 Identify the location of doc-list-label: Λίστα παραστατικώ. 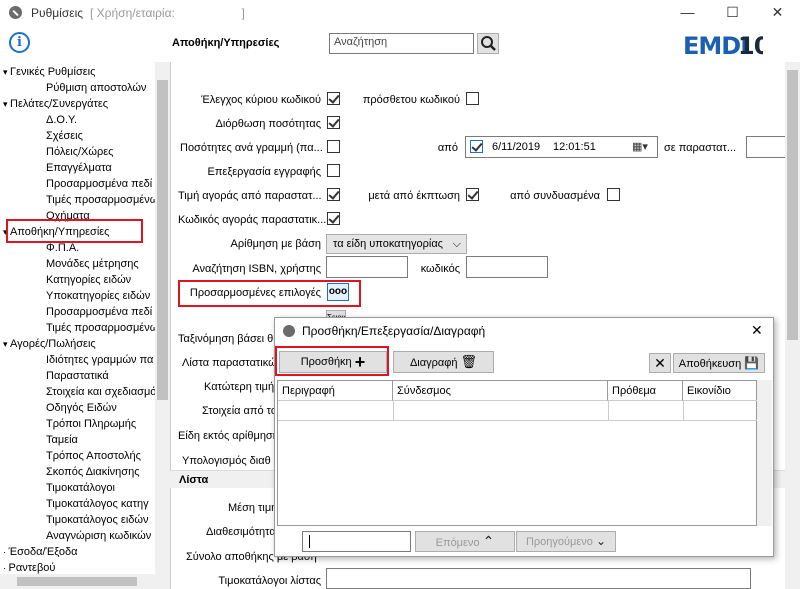
(229, 363).